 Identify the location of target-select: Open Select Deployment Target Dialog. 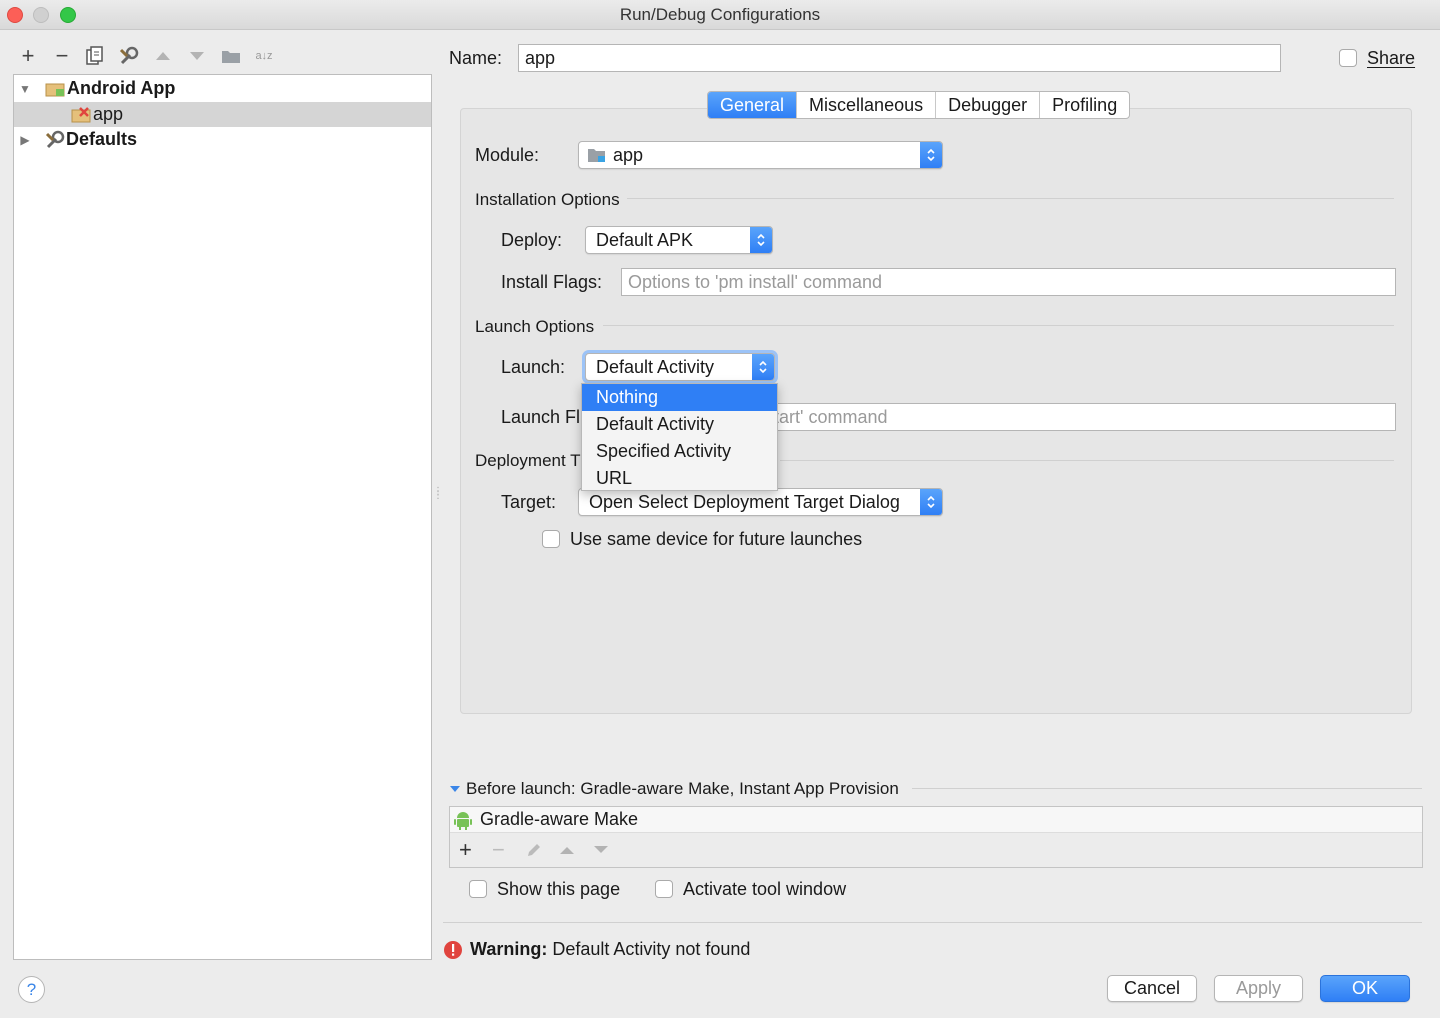
(760, 502).